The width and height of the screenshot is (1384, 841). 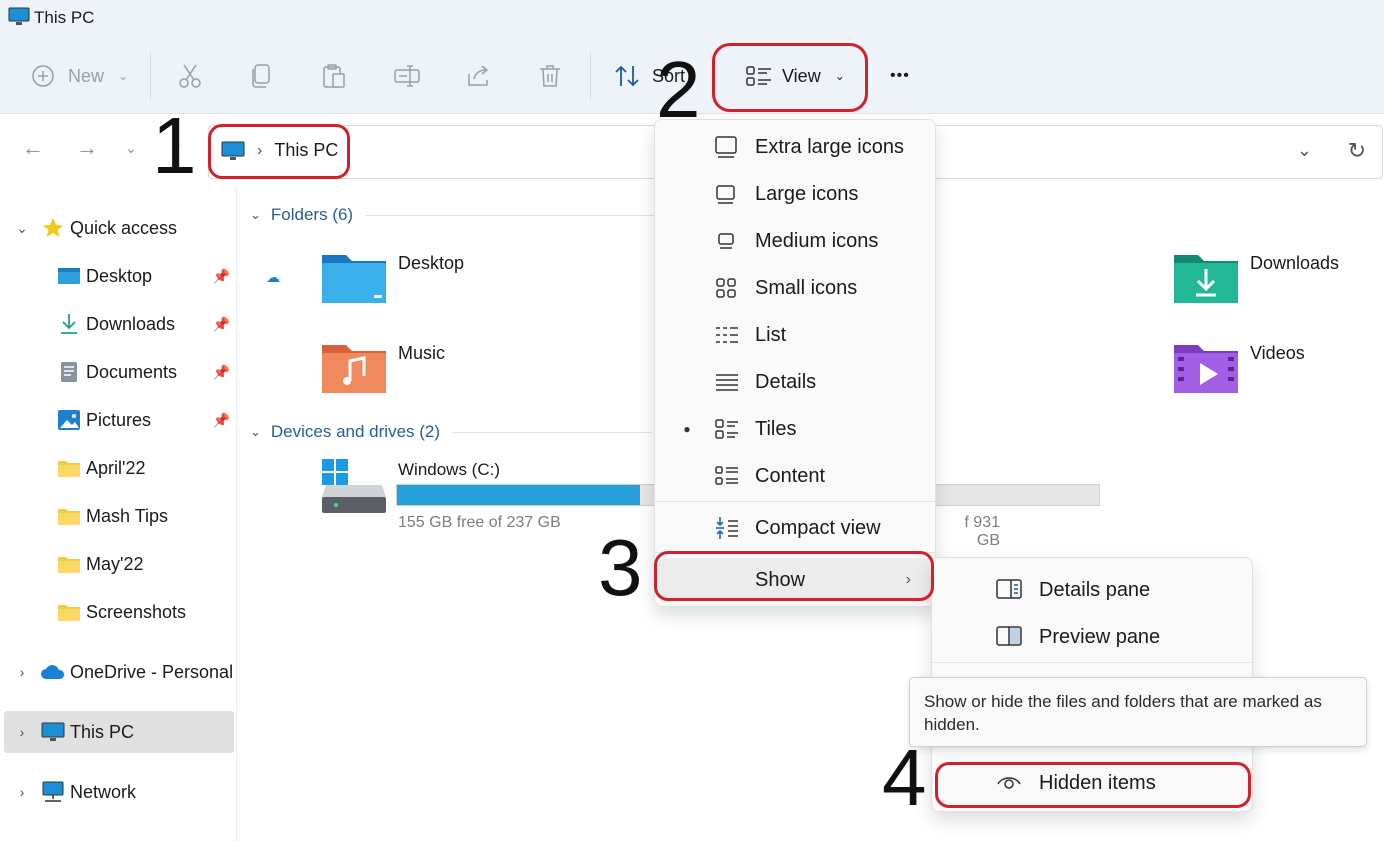 I want to click on rename-icon, so click(x=407, y=76).